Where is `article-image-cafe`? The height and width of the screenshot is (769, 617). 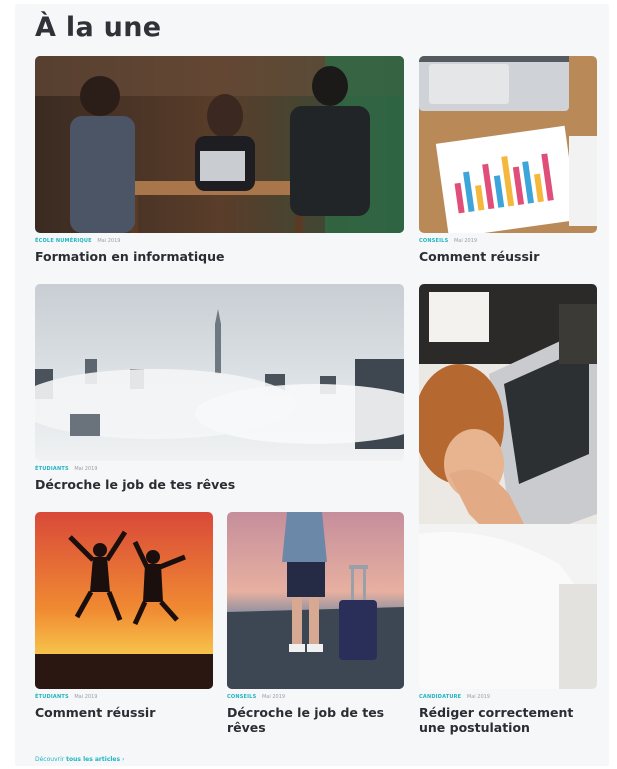 article-image-cafe is located at coordinates (219, 144).